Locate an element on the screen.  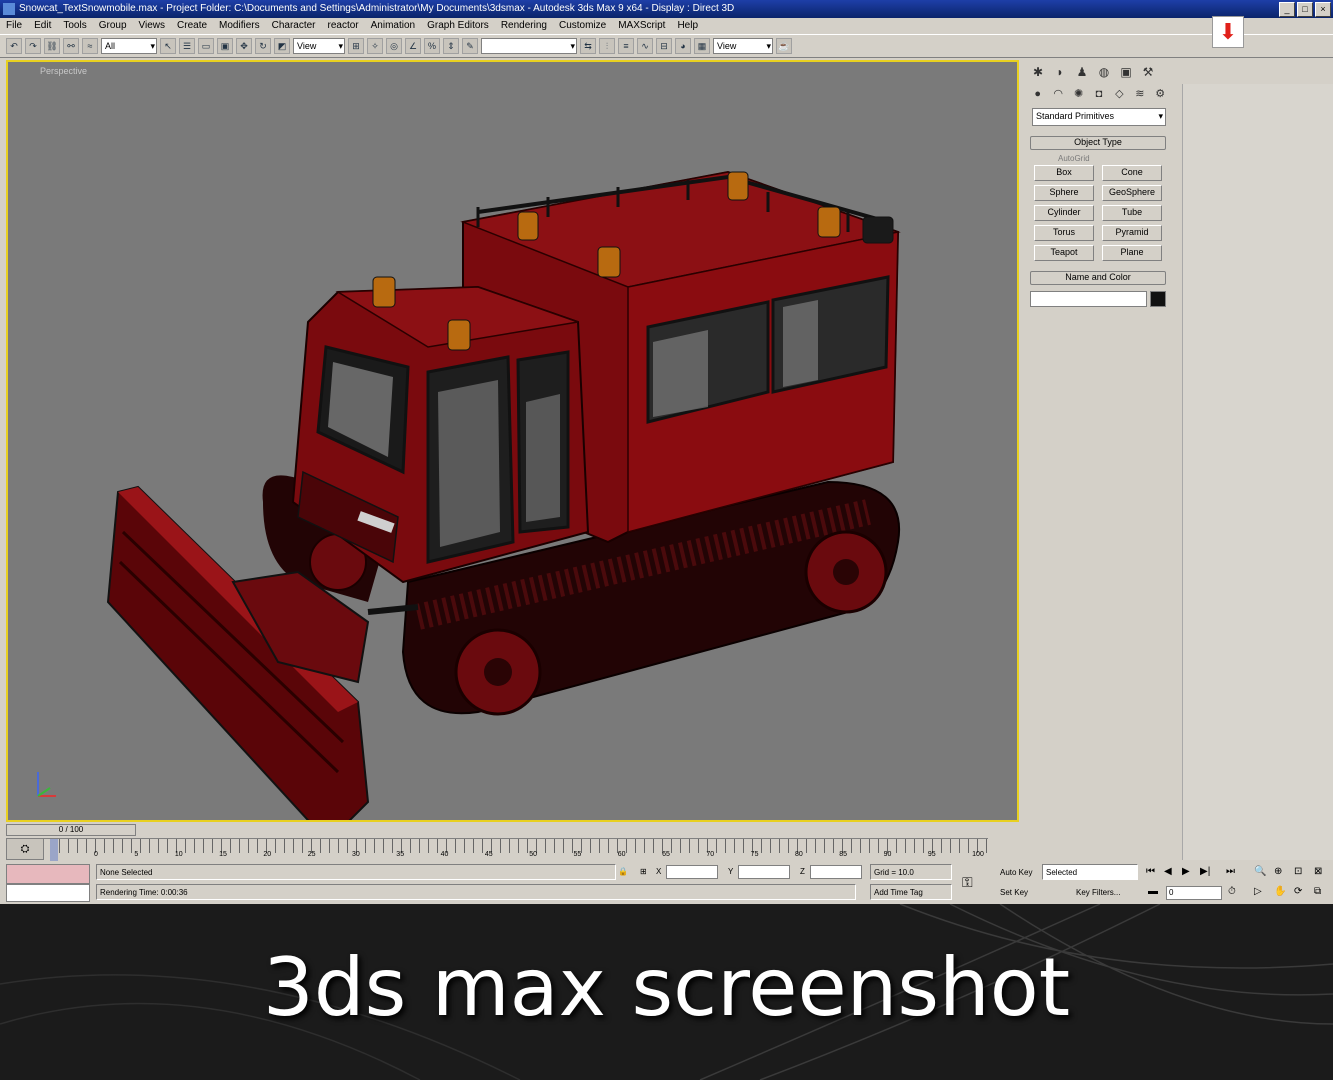
rect-selection-icon: ▭ is located at coordinates (206, 46).